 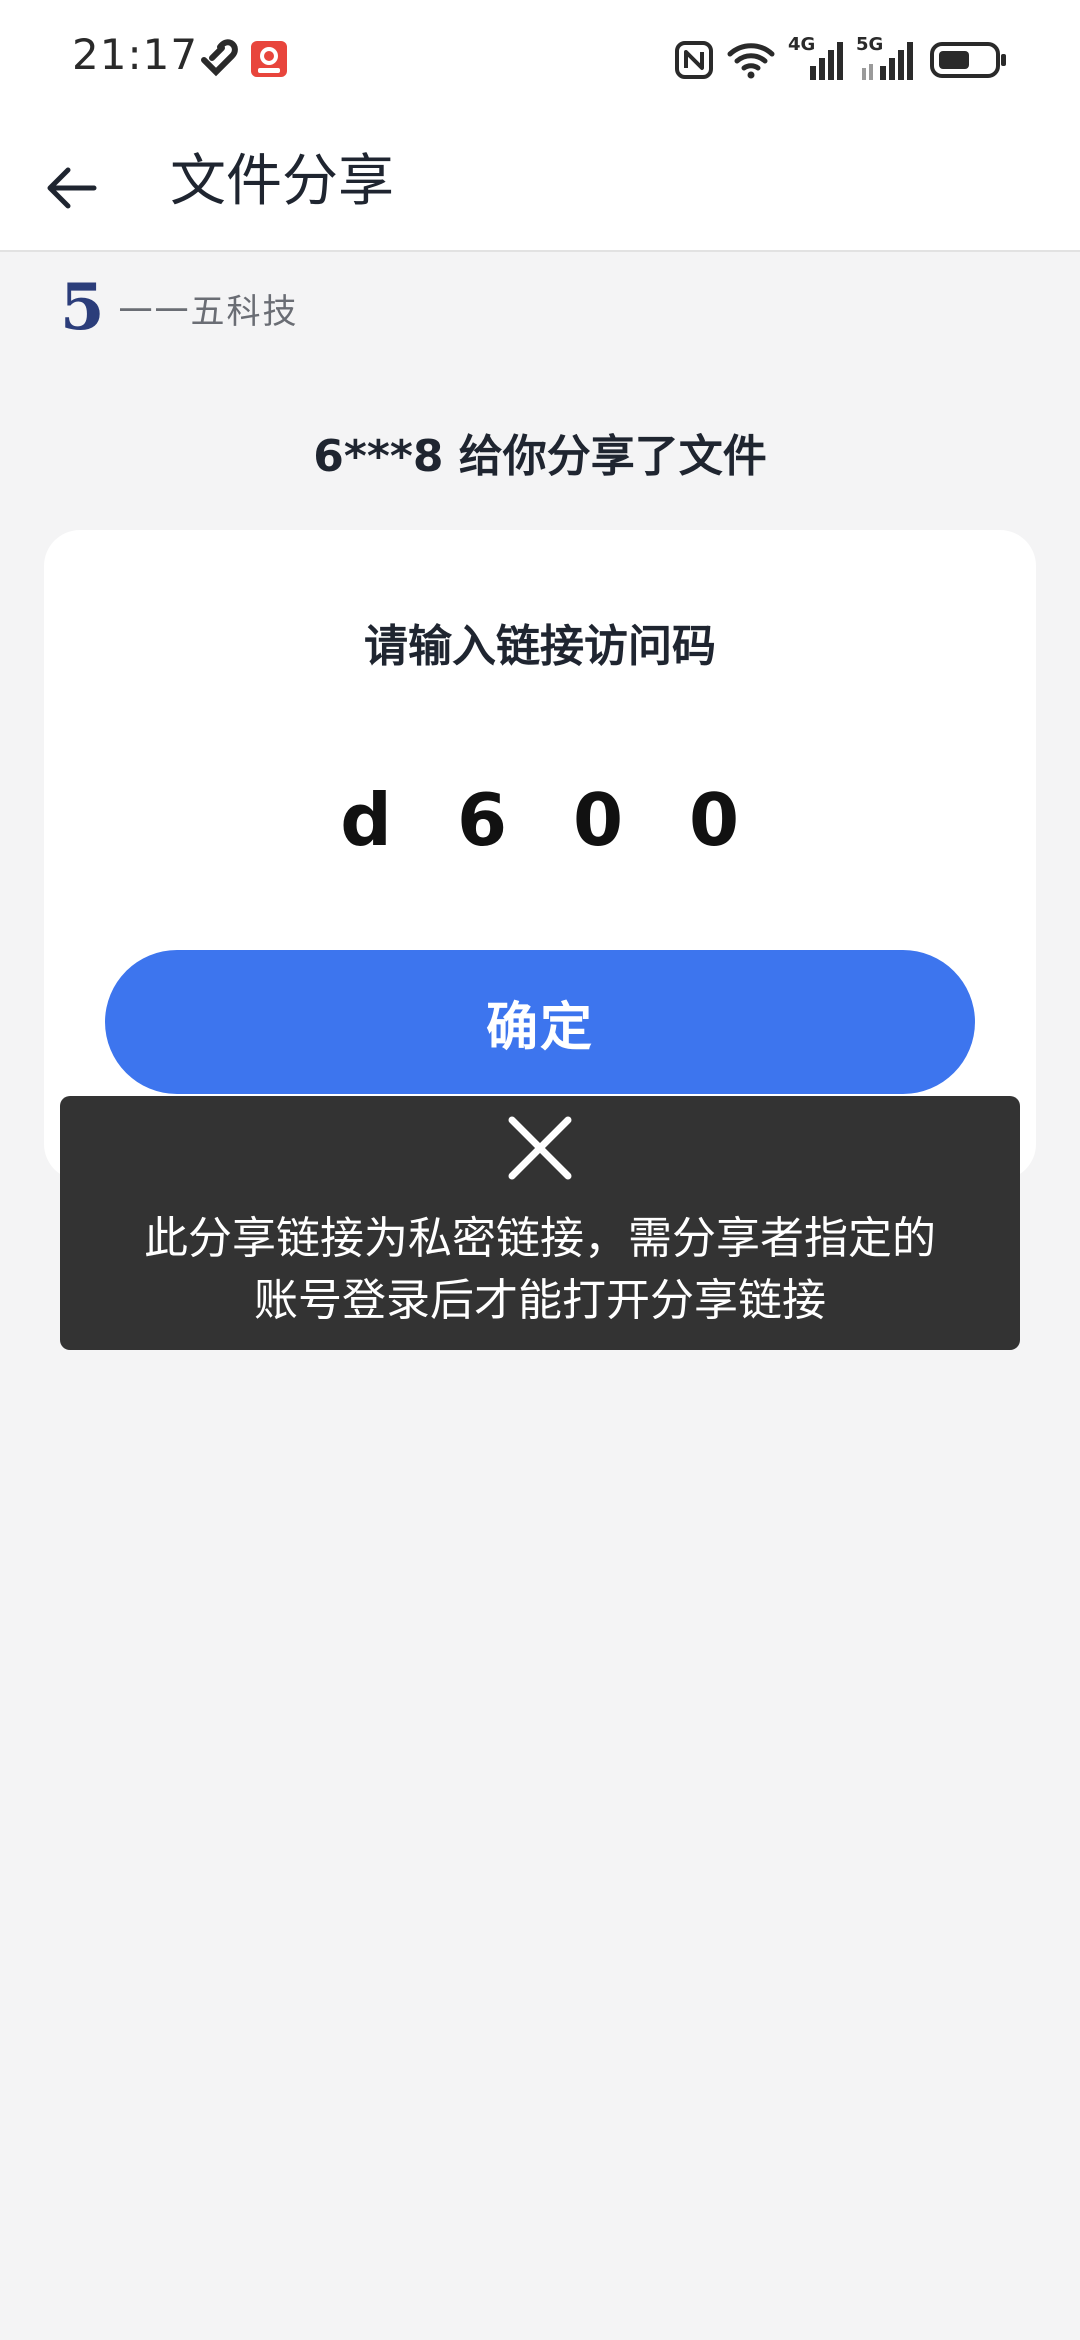 What do you see at coordinates (540, 1148) in the screenshot?
I see `close-icon` at bounding box center [540, 1148].